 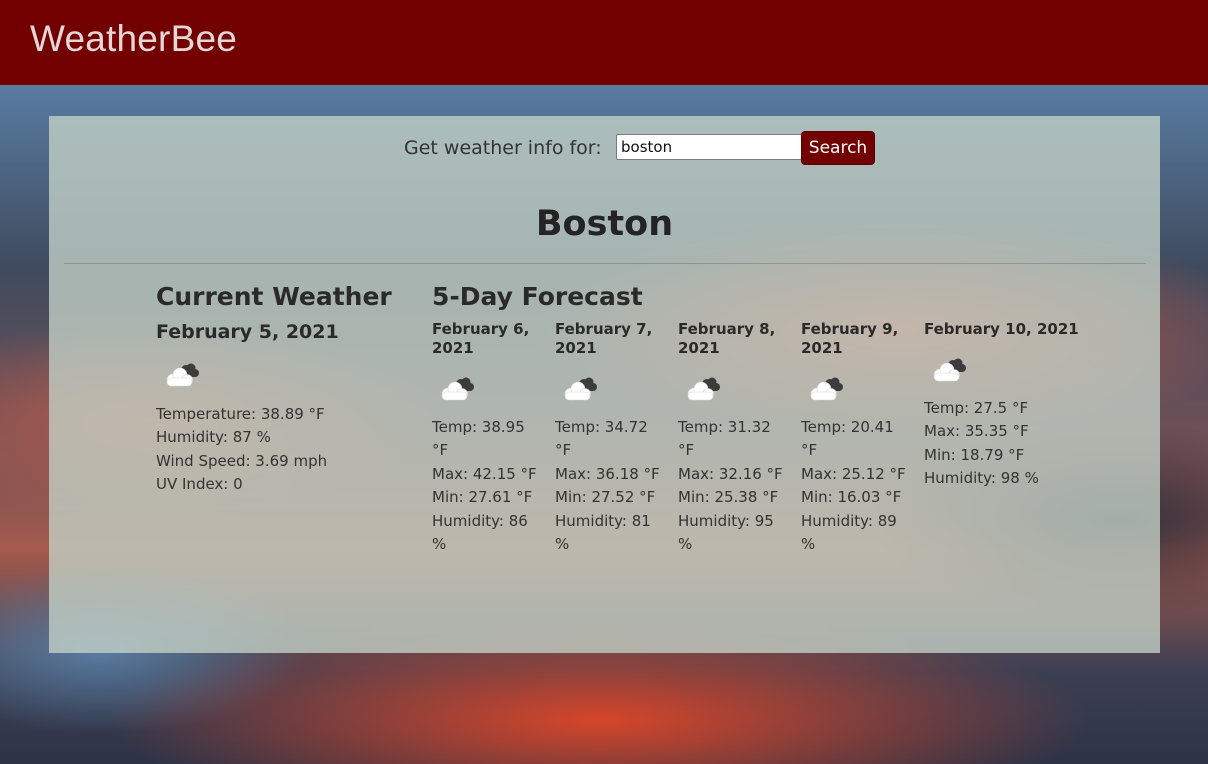 I want to click on current-temperature: Temperature: 38.89 °F, so click(x=240, y=414).